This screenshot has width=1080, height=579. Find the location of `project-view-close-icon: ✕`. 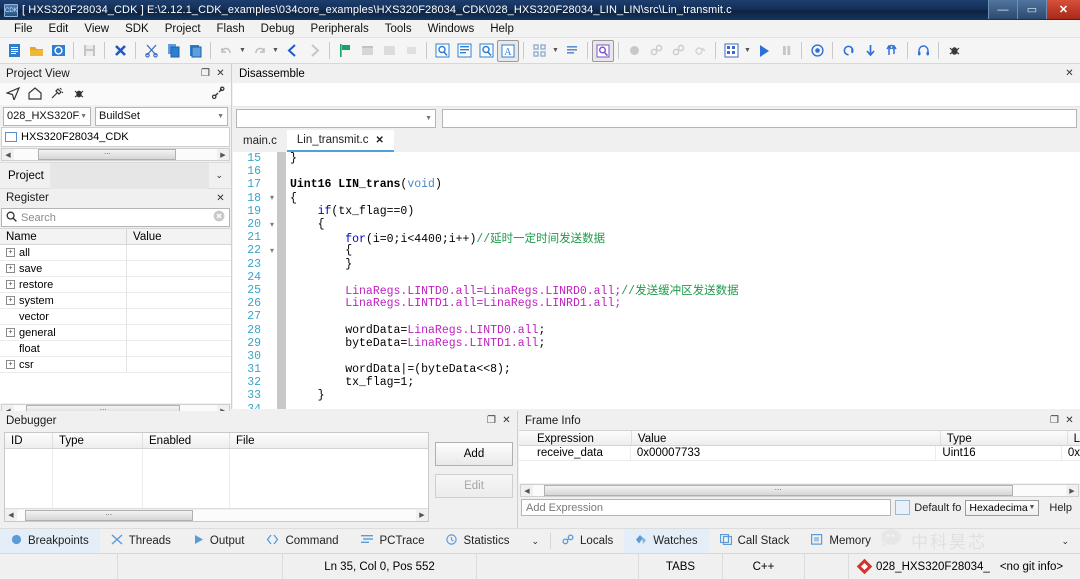

project-view-close-icon: ✕ is located at coordinates (220, 73).